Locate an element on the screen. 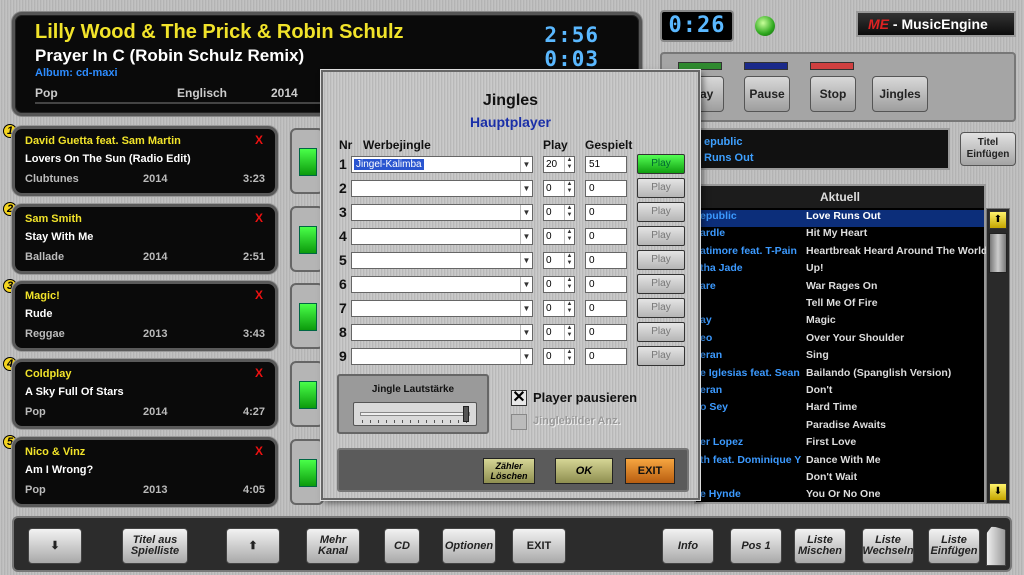  pause-button: Pause is located at coordinates (767, 94).